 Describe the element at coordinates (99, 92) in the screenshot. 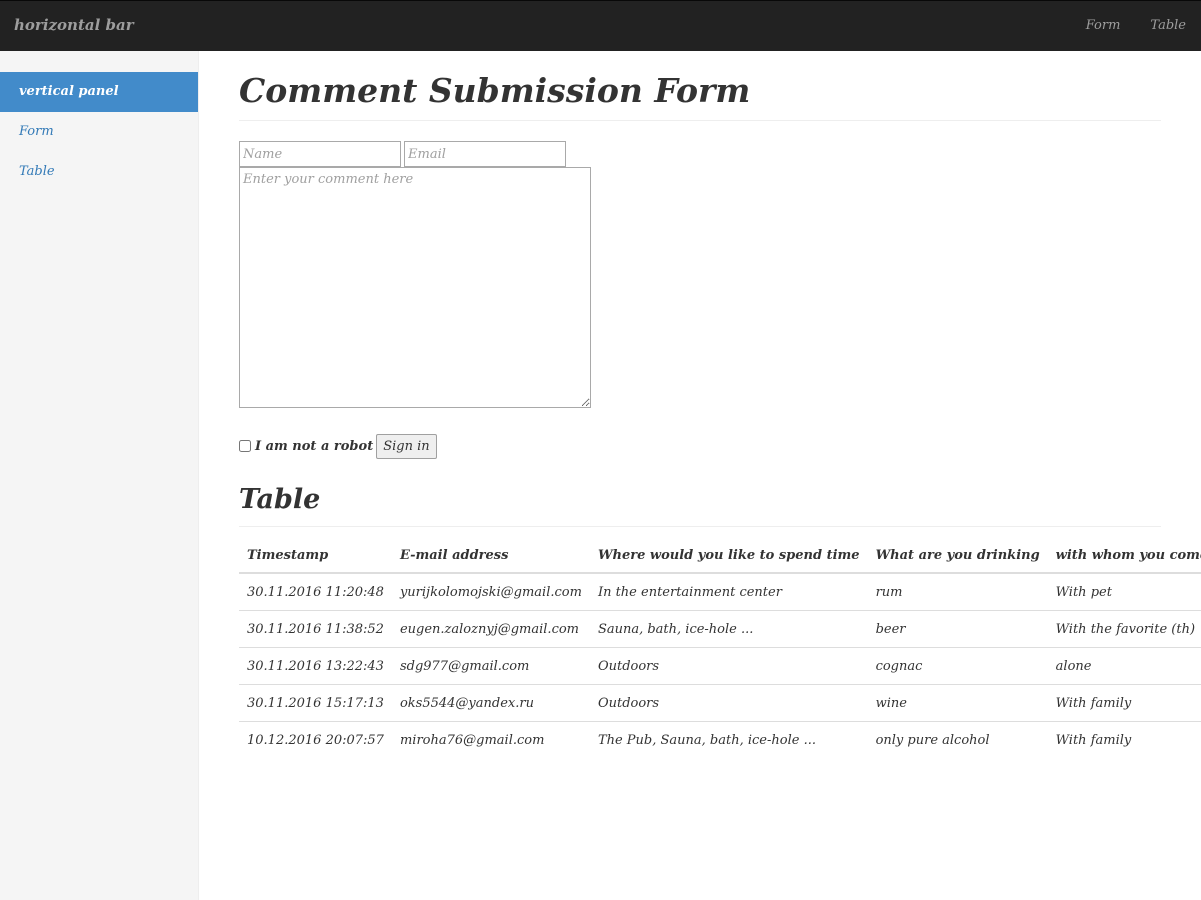

I see `sidebar-item-vertical-panel: vertical panel` at that location.